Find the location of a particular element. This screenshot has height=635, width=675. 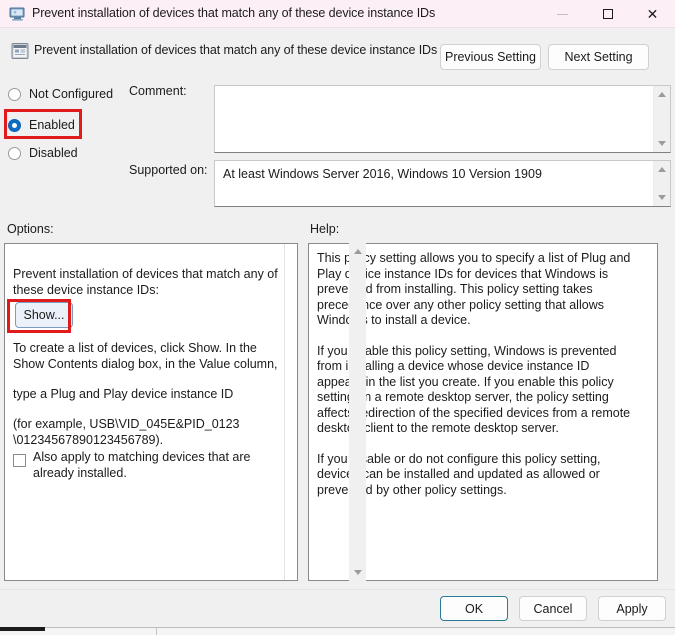

also-apply-checkbox is located at coordinates (19, 460).